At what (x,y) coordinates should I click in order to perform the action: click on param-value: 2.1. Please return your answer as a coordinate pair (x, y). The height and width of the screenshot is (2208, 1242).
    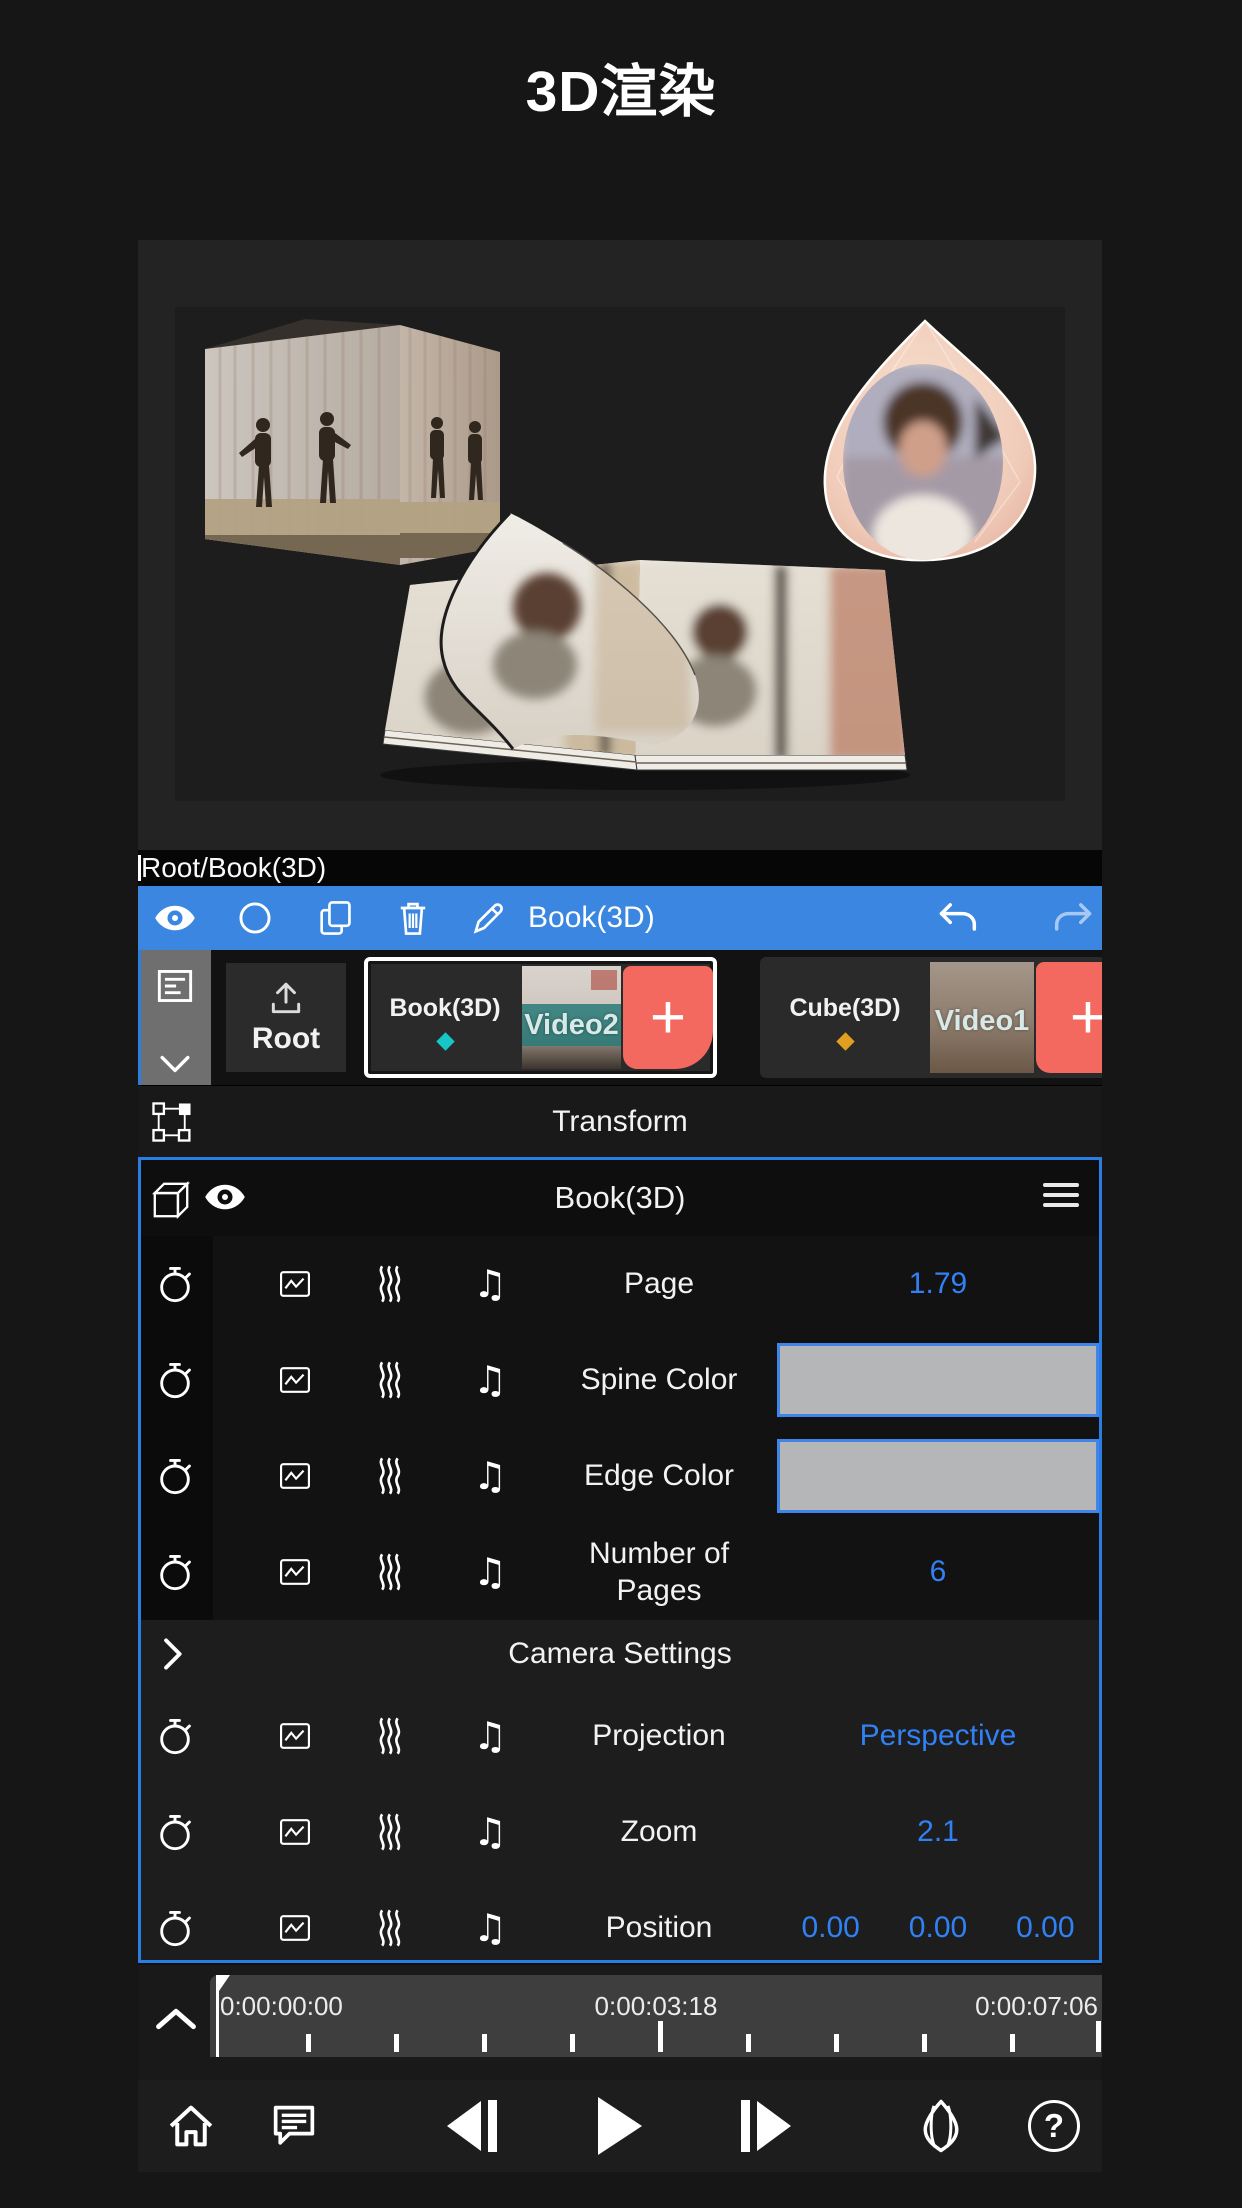
    Looking at the image, I should click on (938, 1832).